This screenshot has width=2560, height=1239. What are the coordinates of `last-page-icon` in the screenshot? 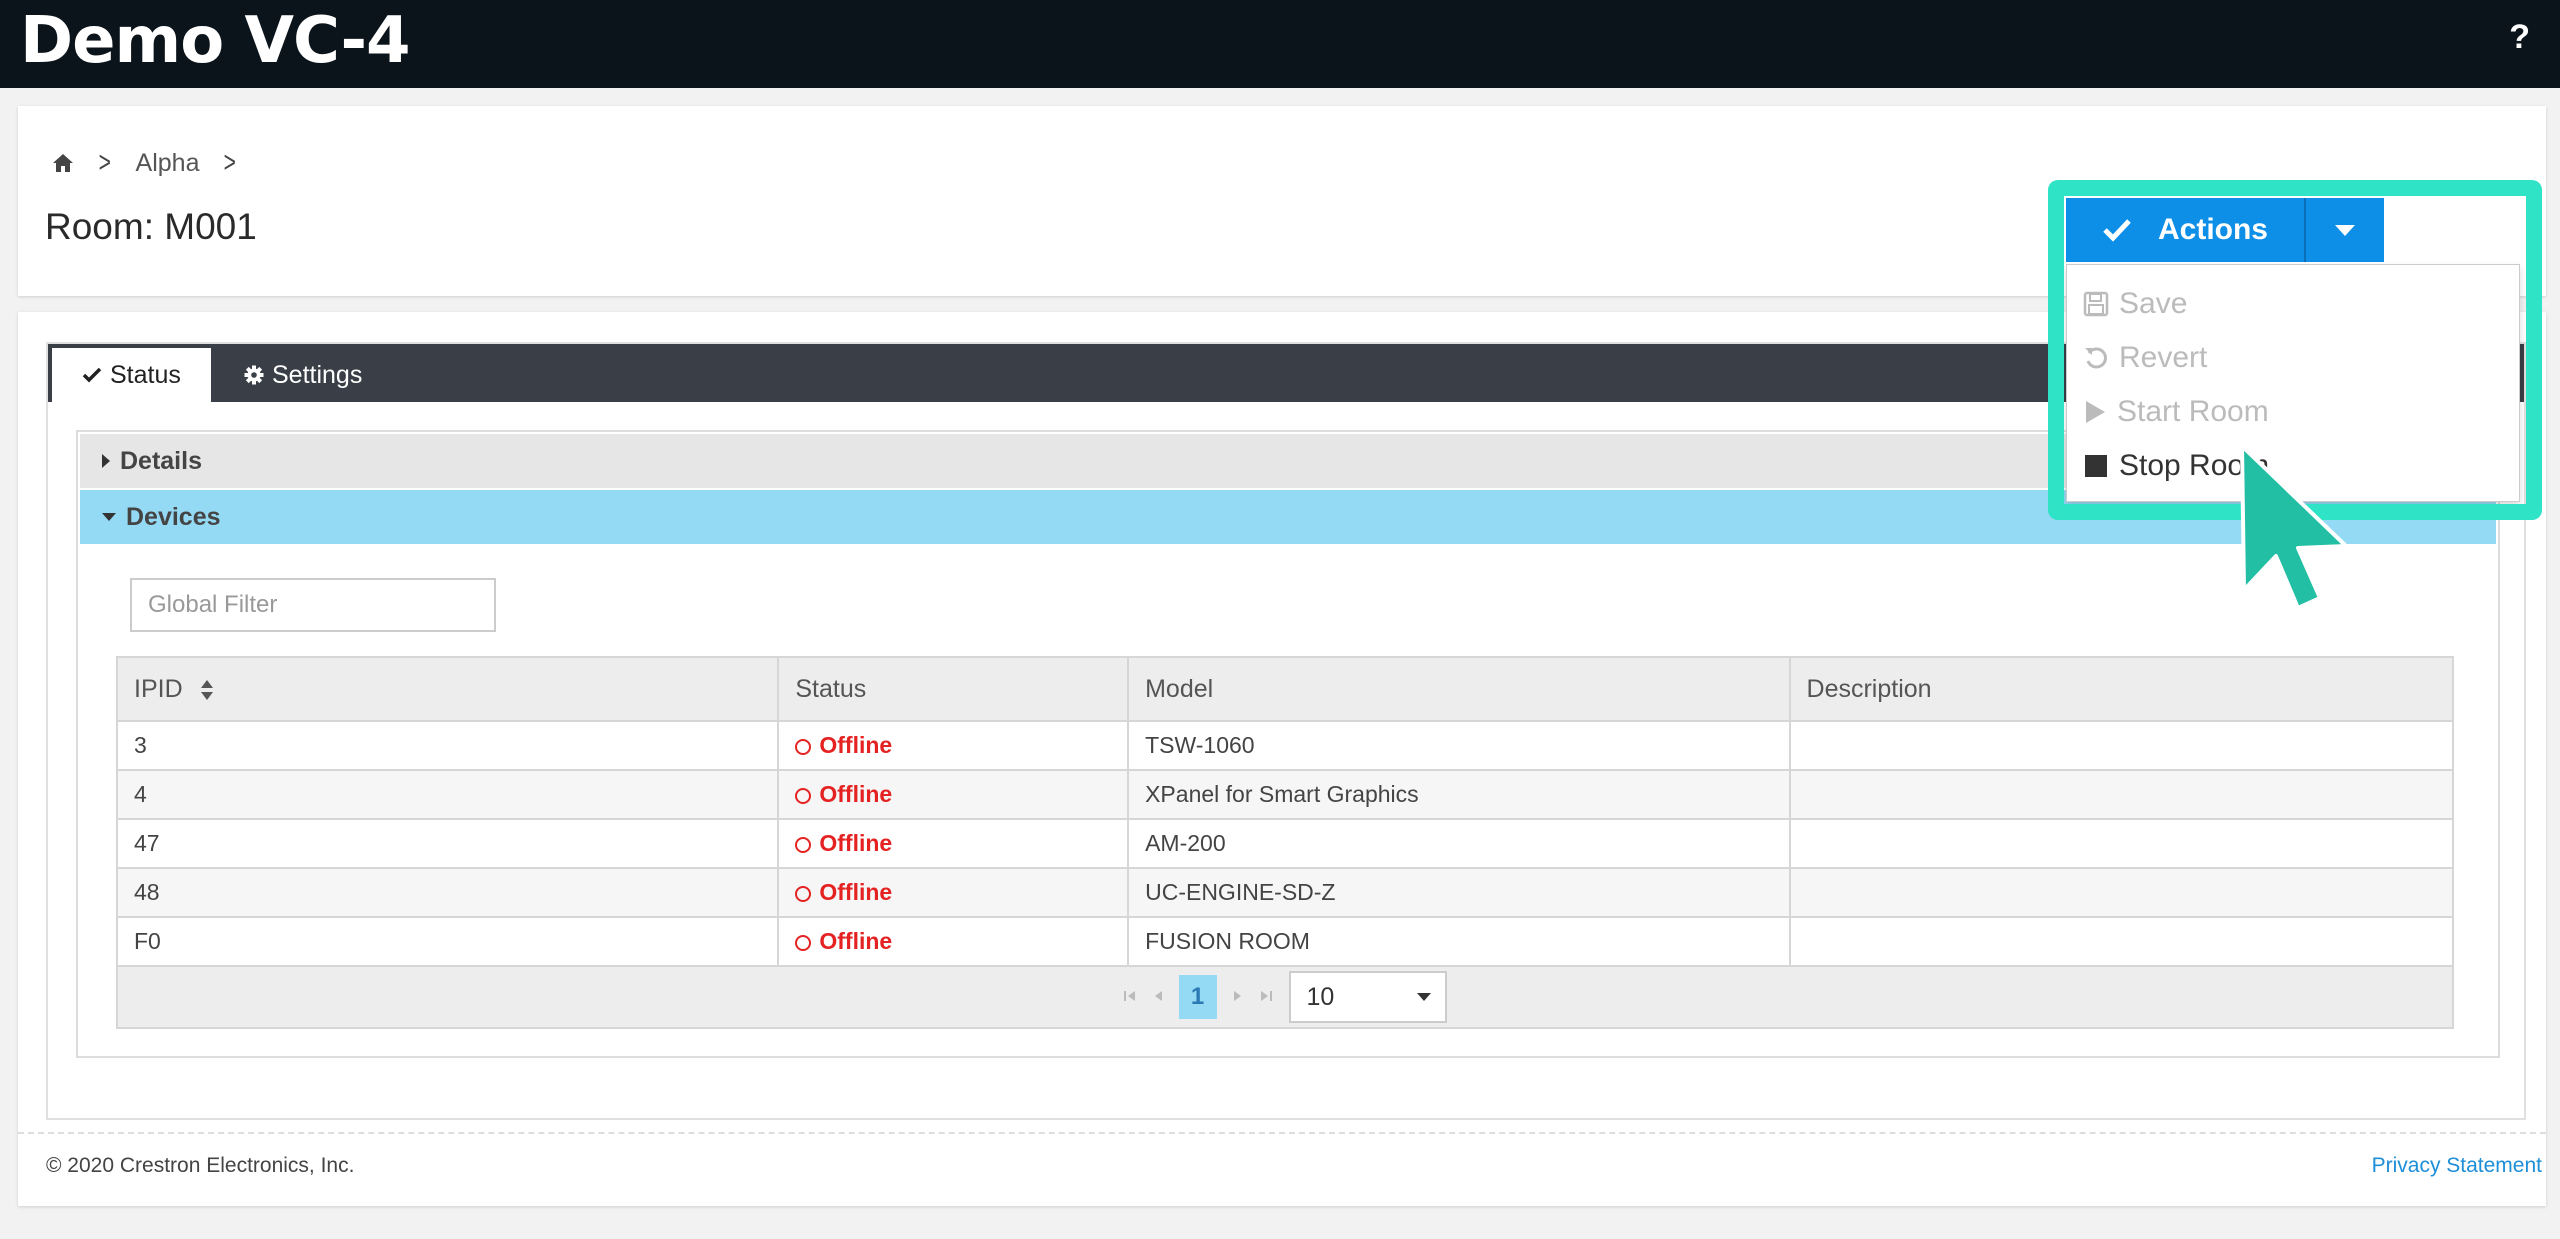 It's located at (1266, 997).